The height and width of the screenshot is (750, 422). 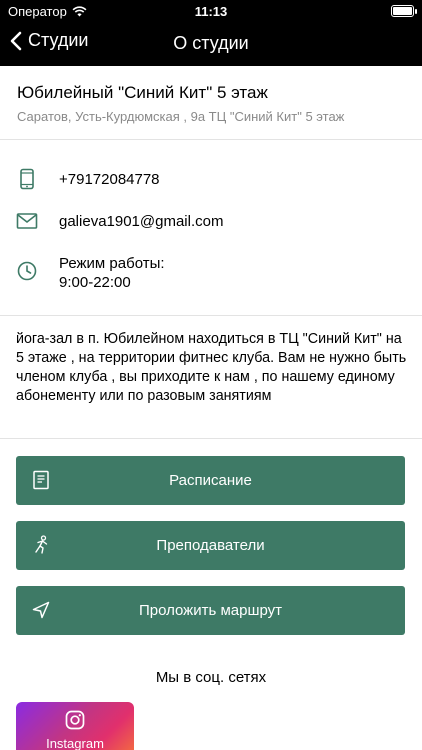 I want to click on hours-label: Режим работы:, so click(x=112, y=263).